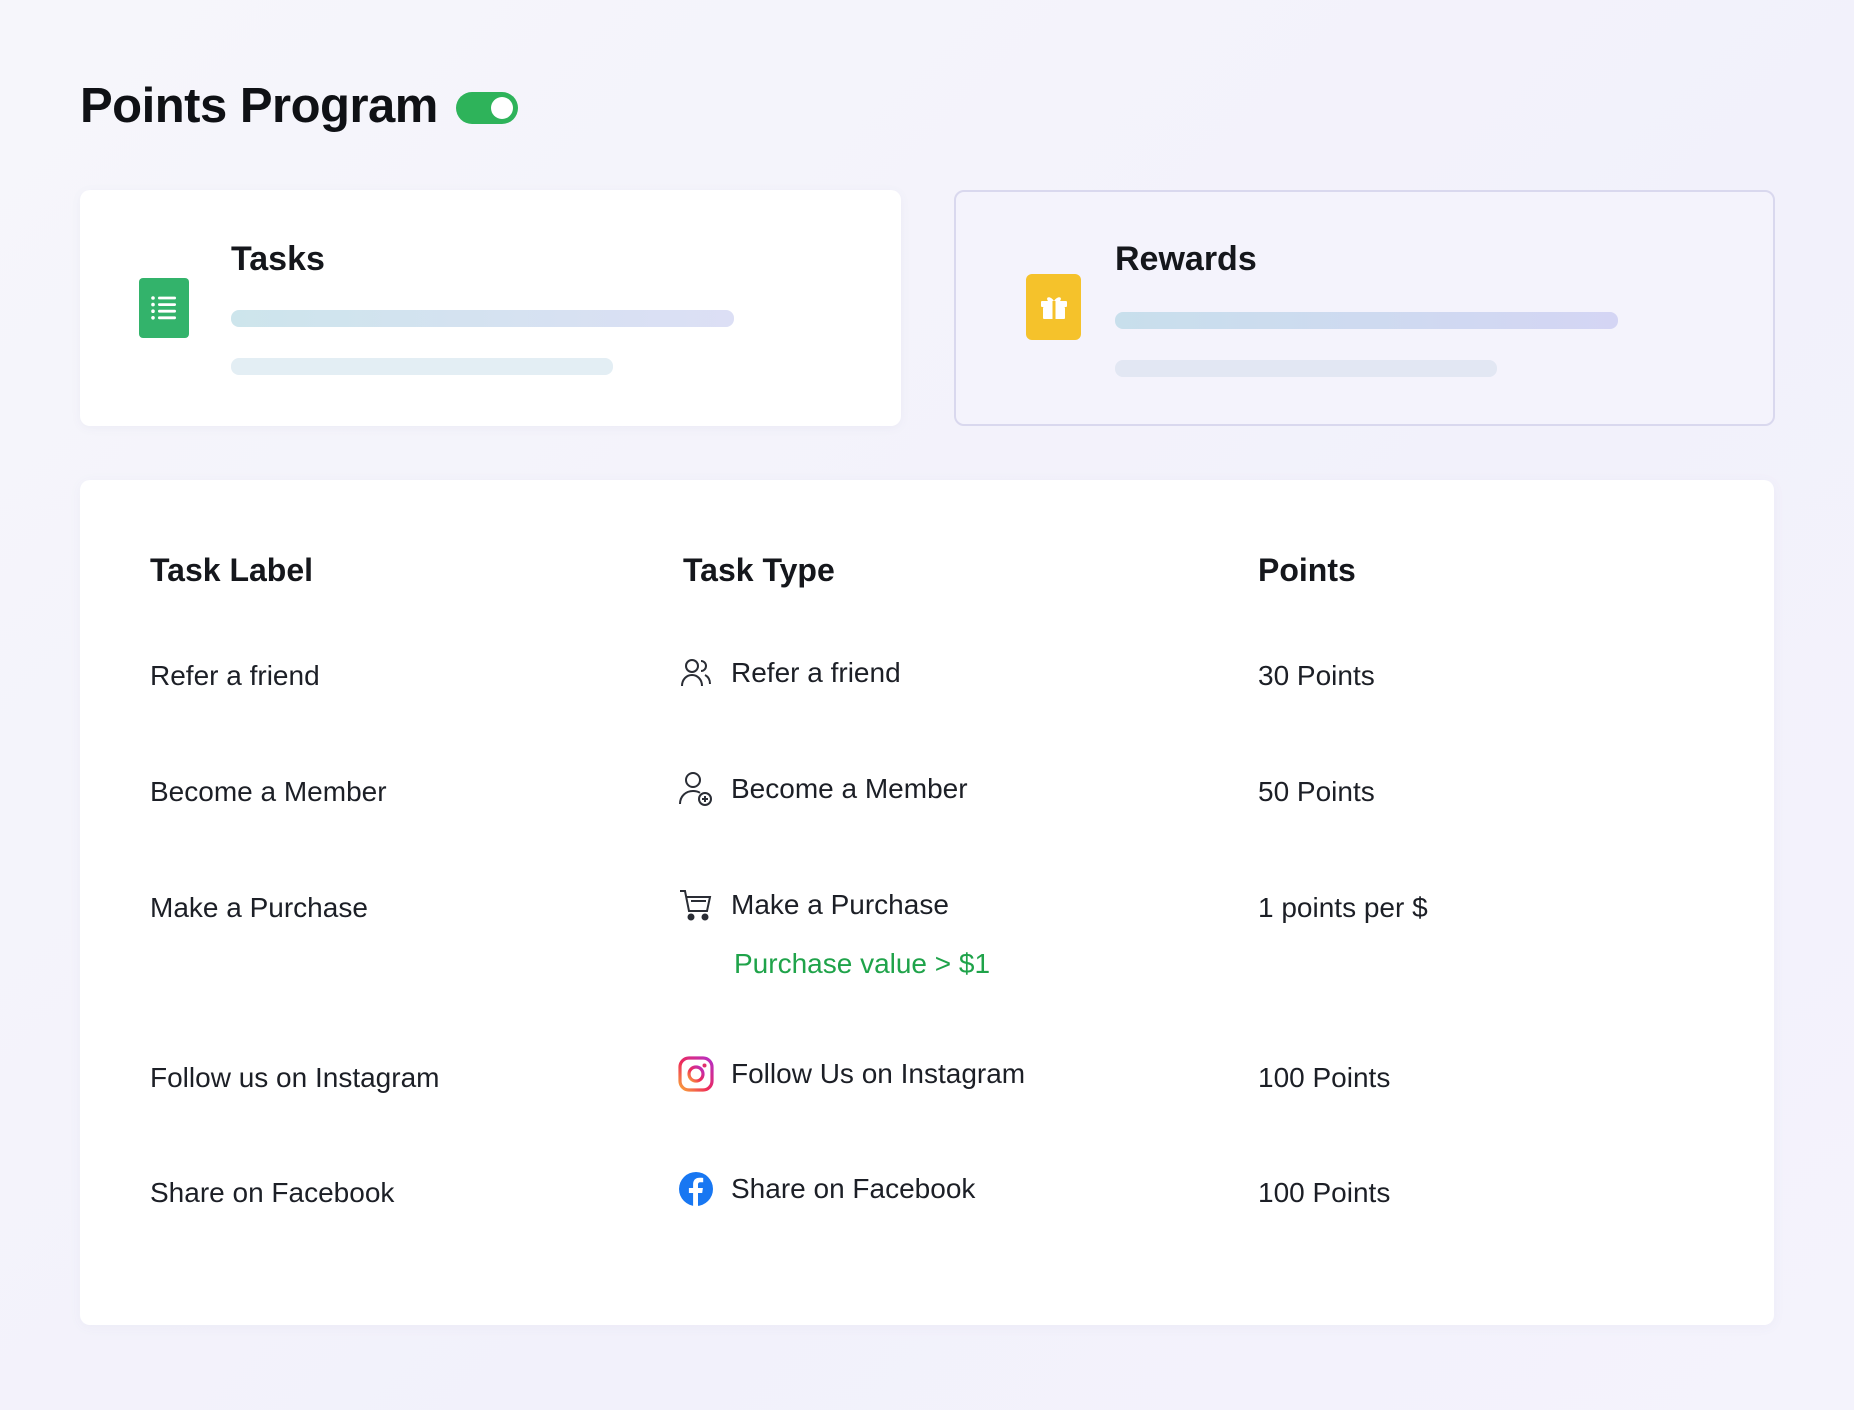  I want to click on task-type-cell: Refer a friend, so click(789, 673).